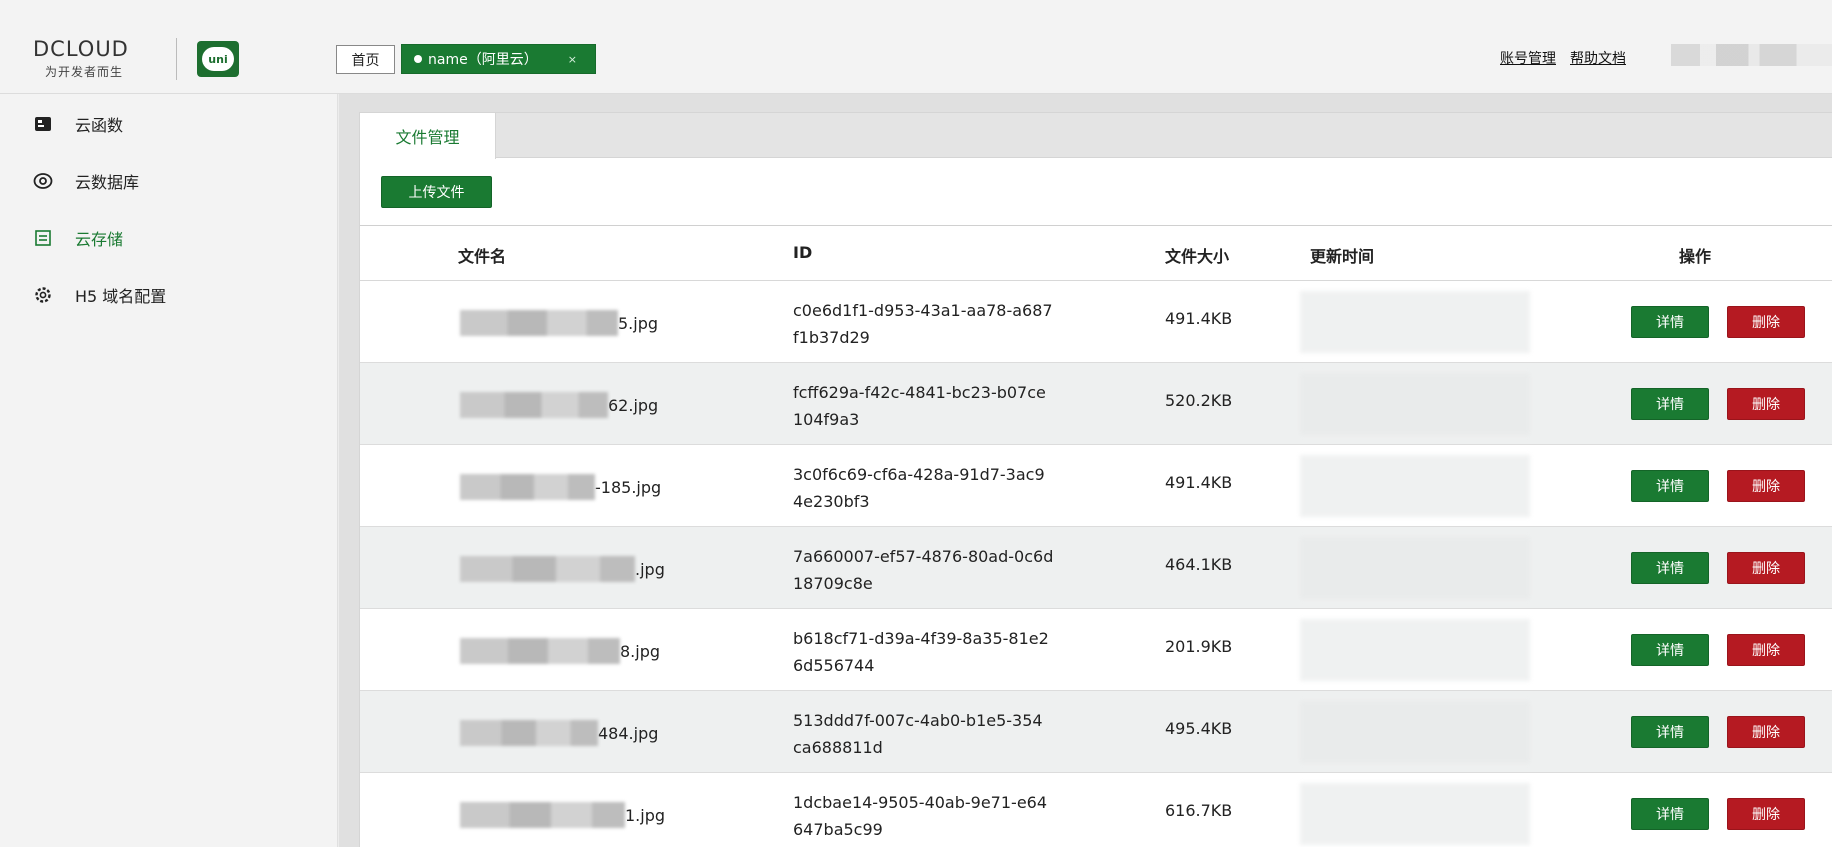 Image resolution: width=1832 pixels, height=847 pixels. Describe the element at coordinates (1751, 55) in the screenshot. I see `user-info-redacted` at that location.